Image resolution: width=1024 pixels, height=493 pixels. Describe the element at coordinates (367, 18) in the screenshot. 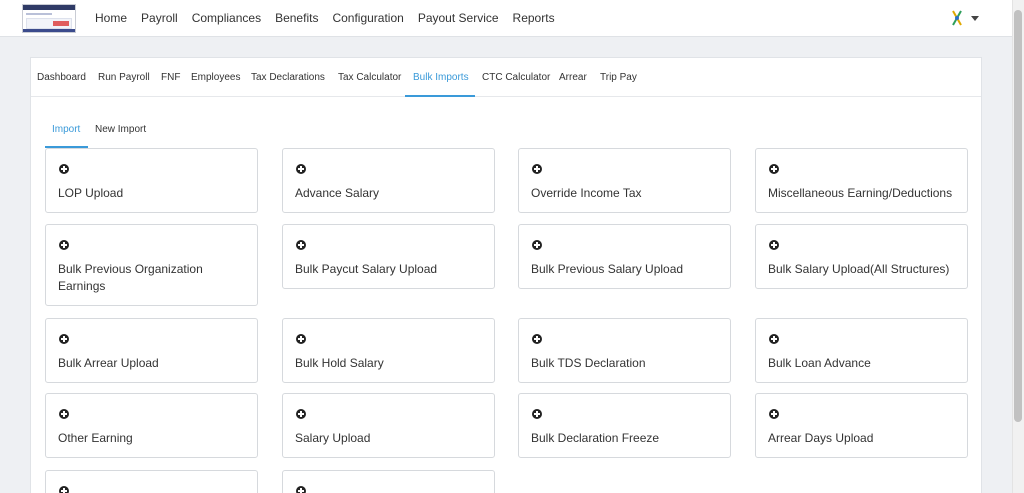

I see `nav-item-configuration: Configuration` at that location.